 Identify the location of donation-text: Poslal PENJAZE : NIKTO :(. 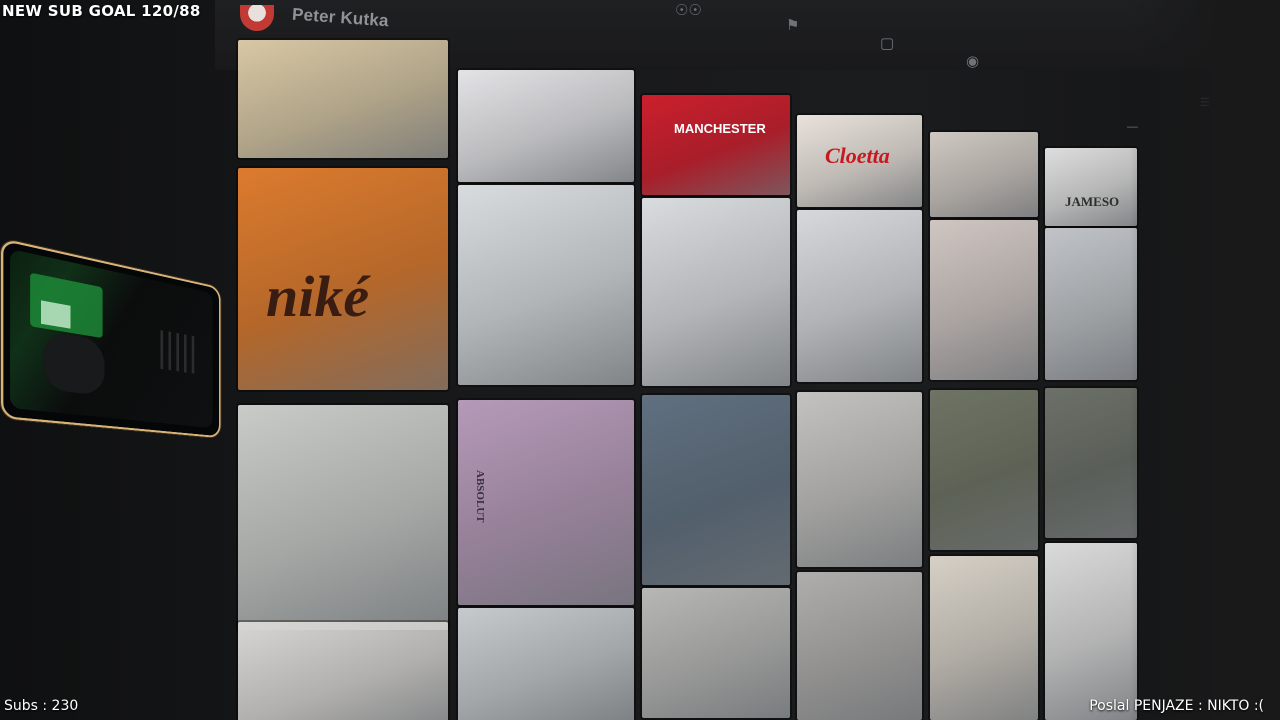
(1176, 706).